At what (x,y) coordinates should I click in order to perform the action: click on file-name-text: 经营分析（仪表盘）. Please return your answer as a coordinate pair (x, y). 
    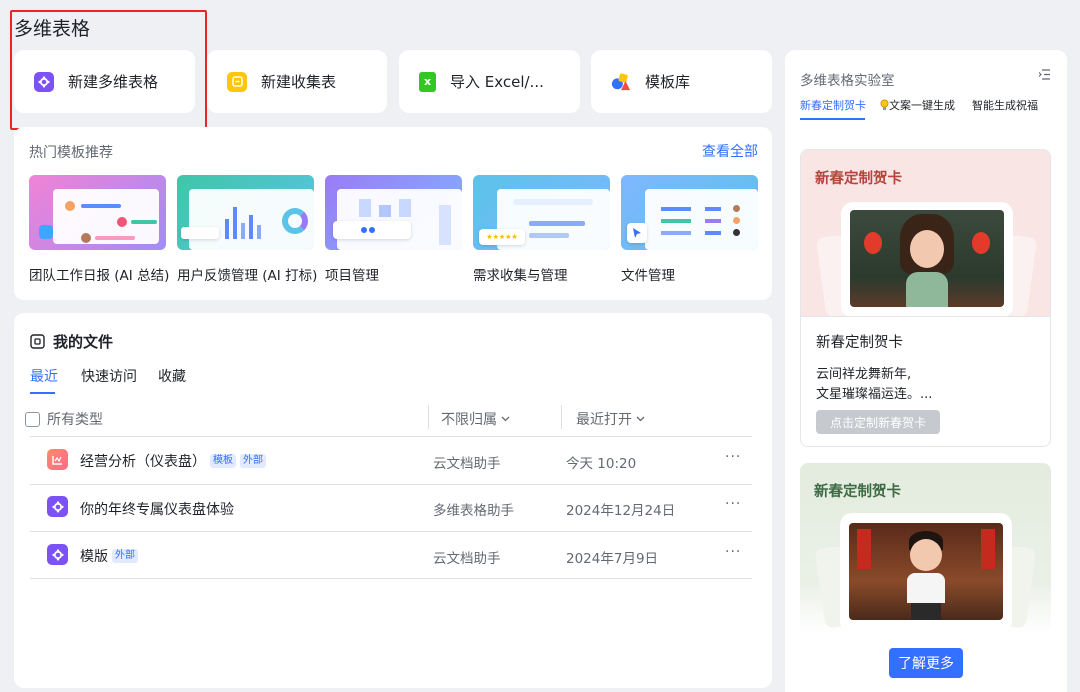
    Looking at the image, I should click on (143, 462).